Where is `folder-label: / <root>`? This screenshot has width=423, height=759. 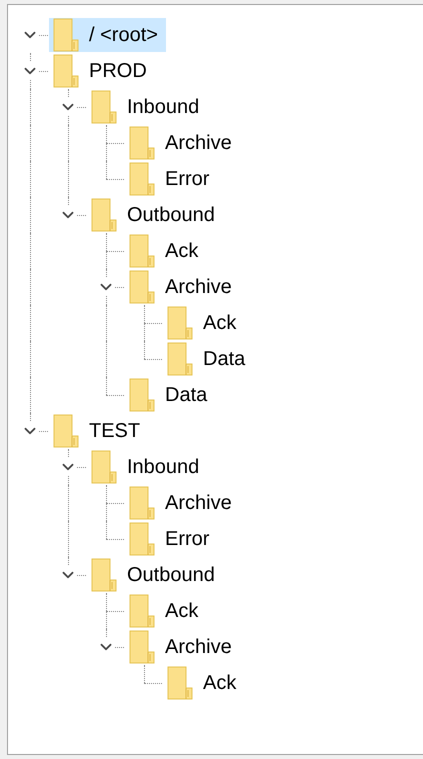 folder-label: / <root> is located at coordinates (123, 35).